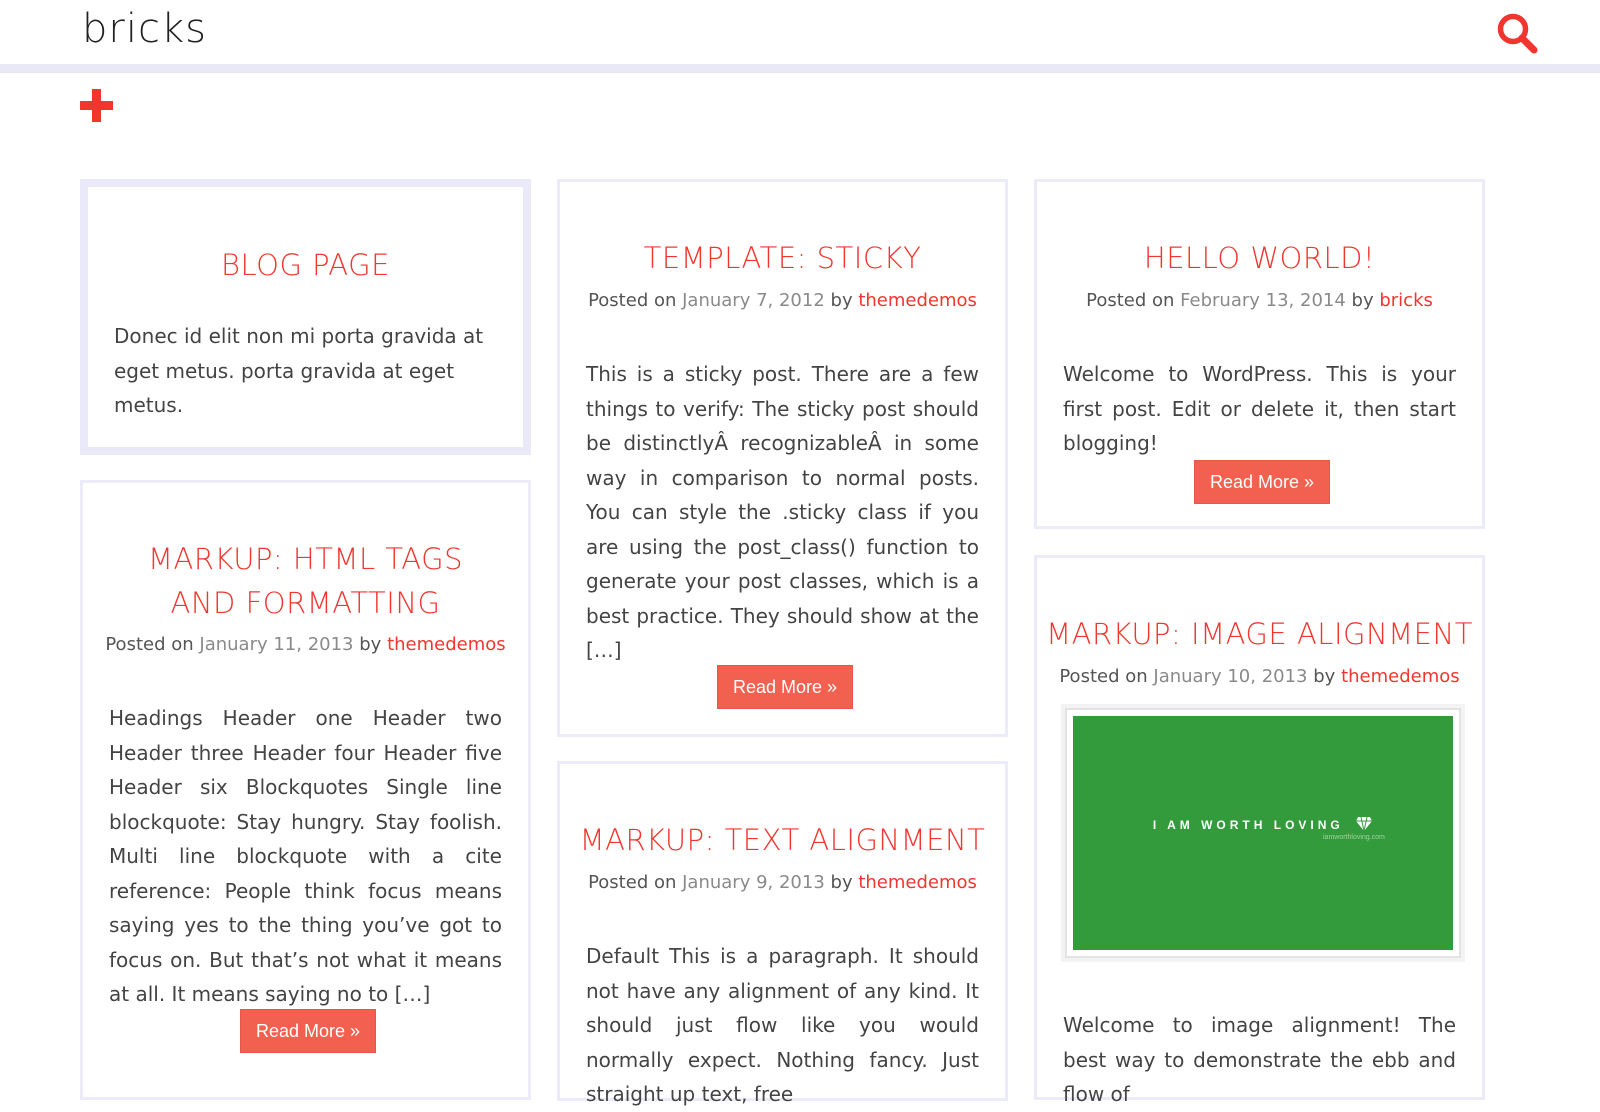  I want to click on search-icon, so click(1519, 34).